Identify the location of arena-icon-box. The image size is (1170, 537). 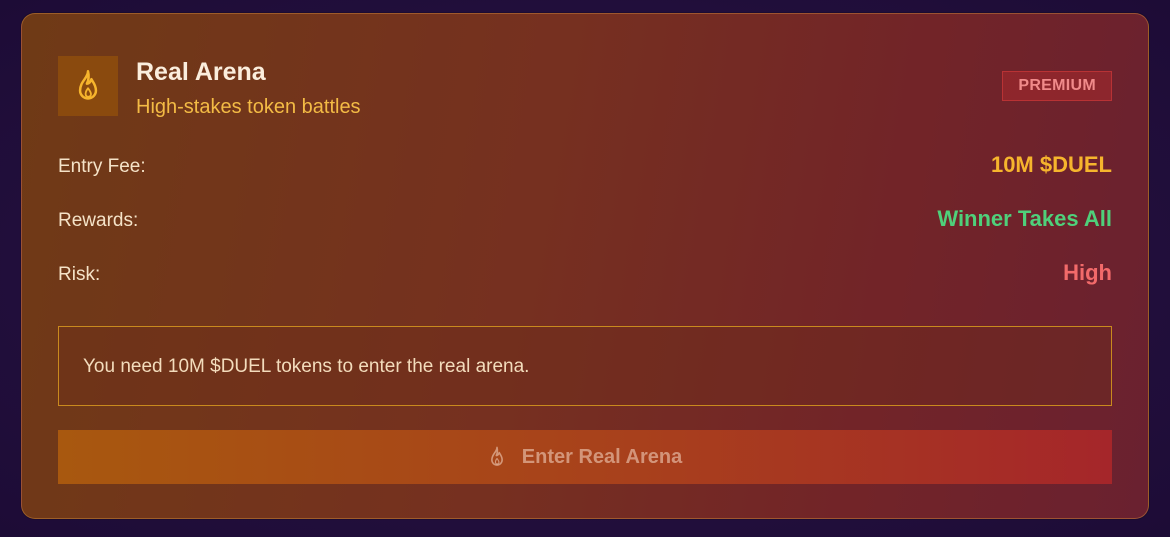
(88, 86).